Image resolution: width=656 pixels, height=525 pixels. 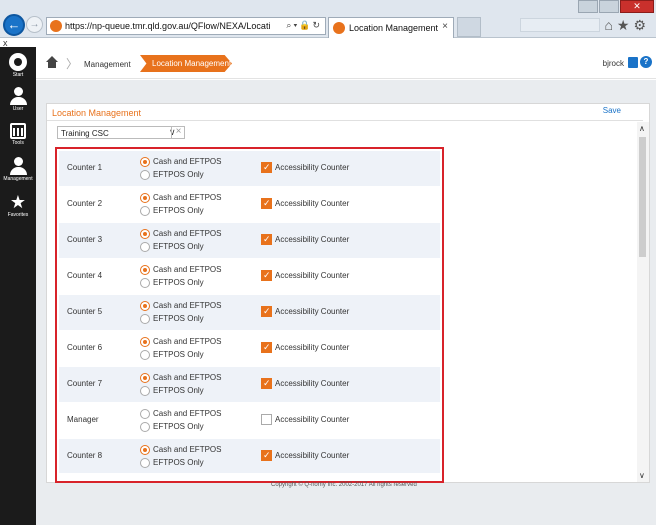 I want to click on username: bjrock, so click(x=613, y=63).